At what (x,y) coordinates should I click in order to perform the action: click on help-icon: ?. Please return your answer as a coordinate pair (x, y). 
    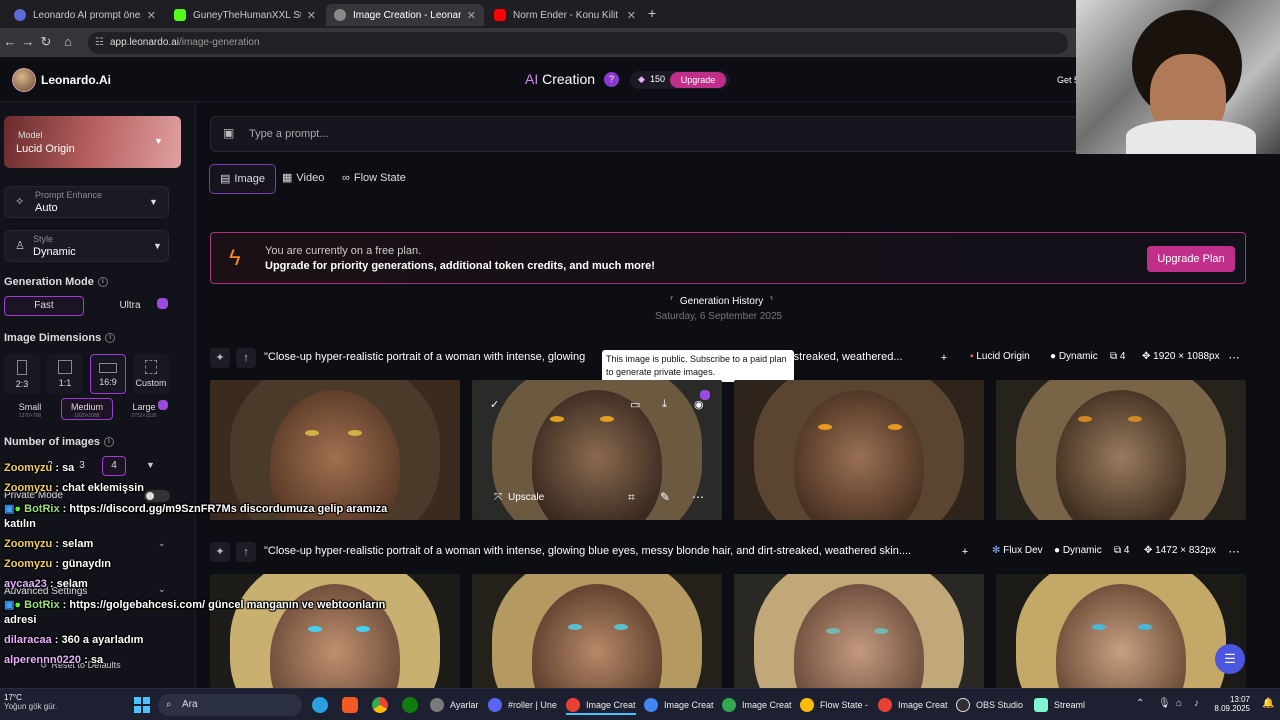
    Looking at the image, I should click on (611, 79).